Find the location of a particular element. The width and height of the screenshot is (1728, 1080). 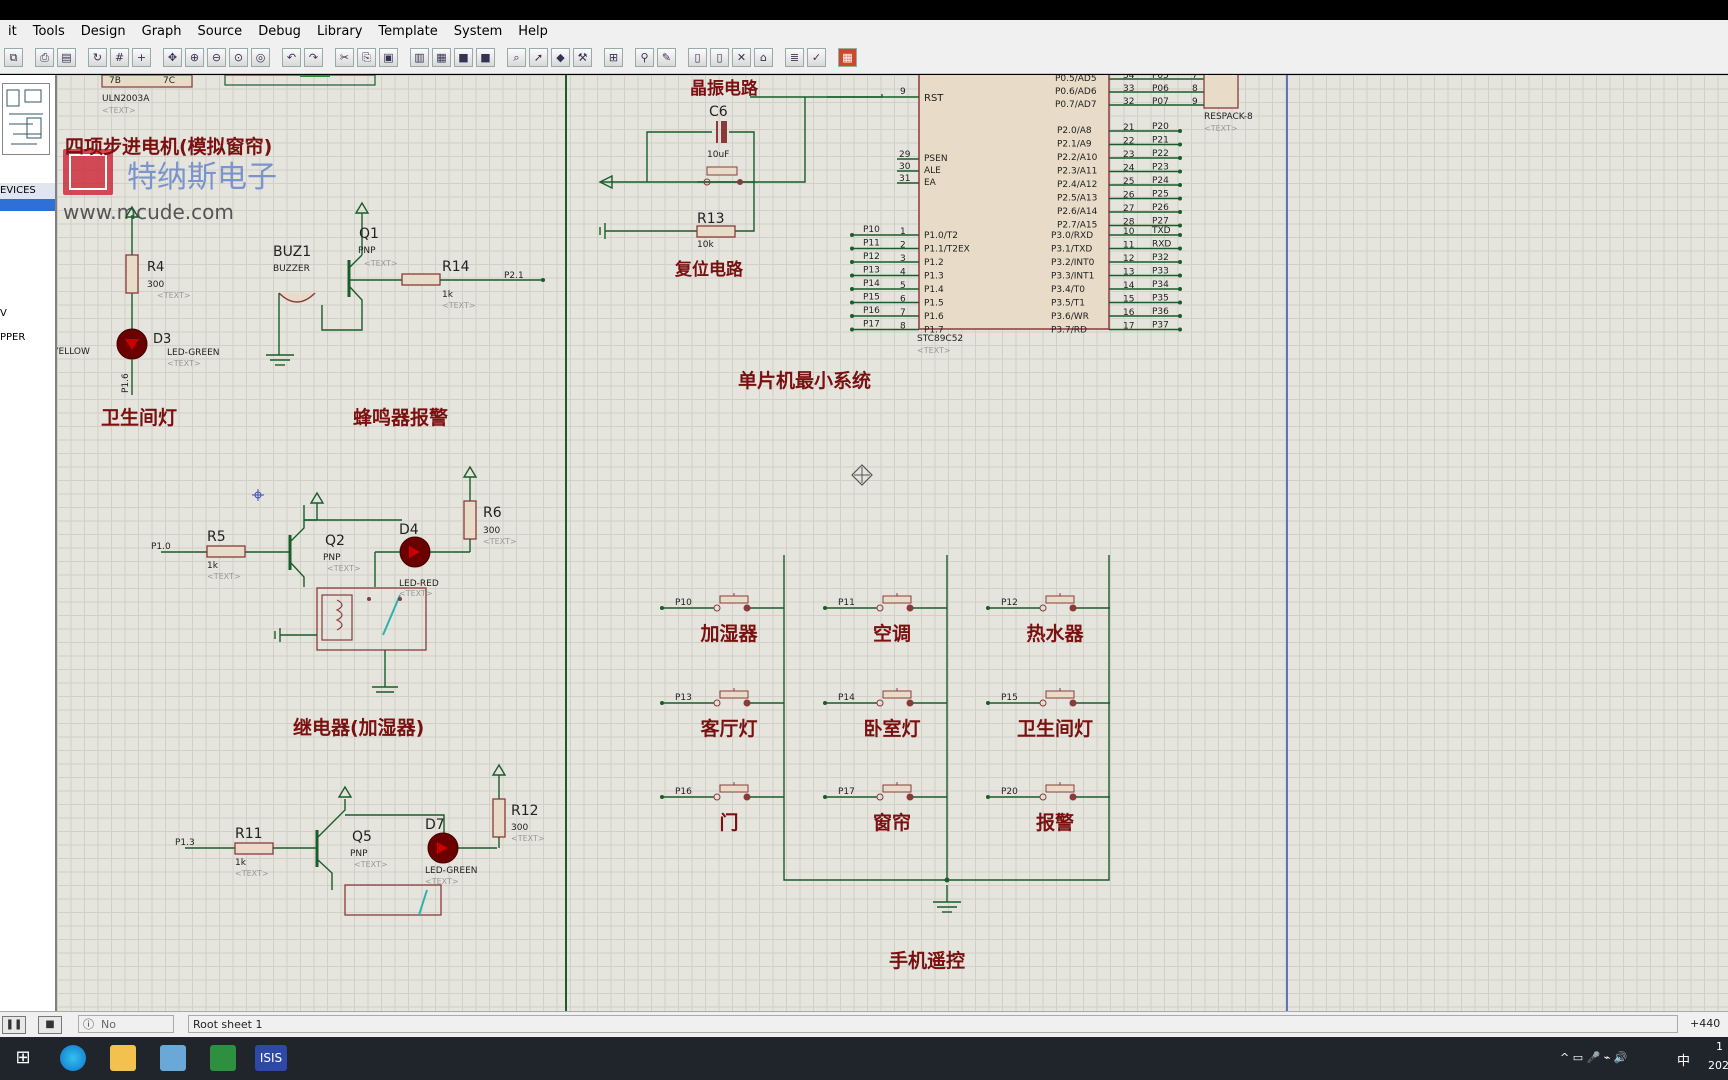

pause-button: ❚❚ is located at coordinates (14, 1025).